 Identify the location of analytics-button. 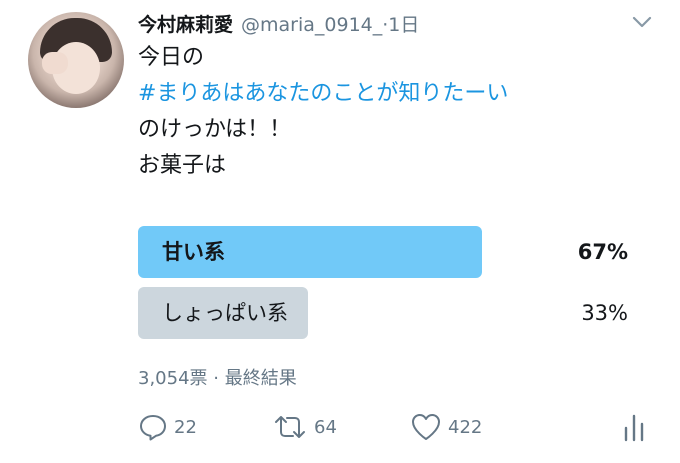
(634, 427).